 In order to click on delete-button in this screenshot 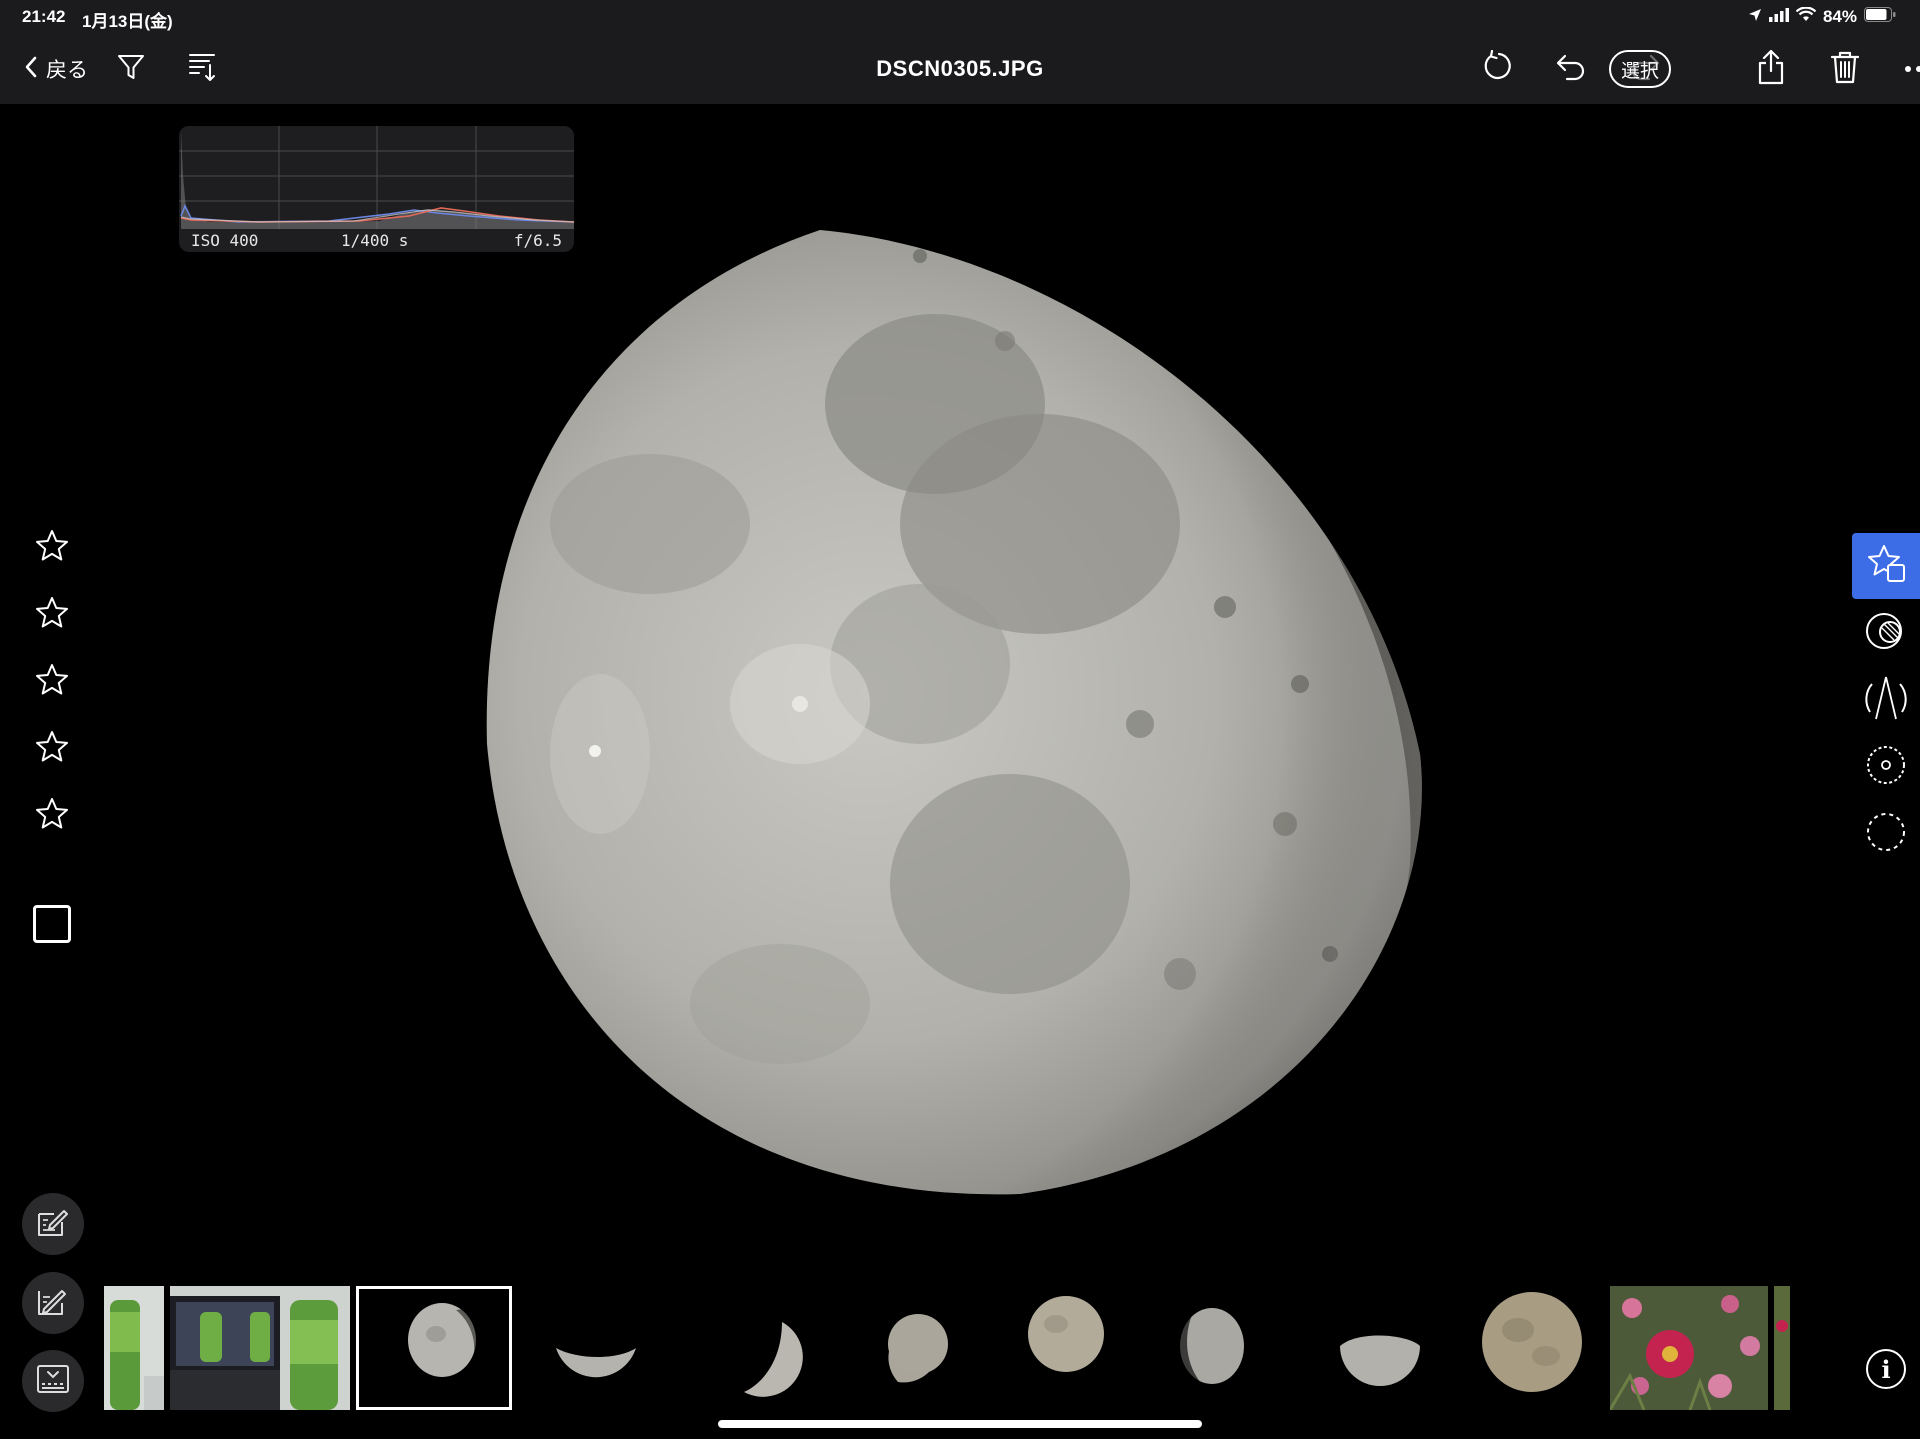, I will do `click(1845, 69)`.